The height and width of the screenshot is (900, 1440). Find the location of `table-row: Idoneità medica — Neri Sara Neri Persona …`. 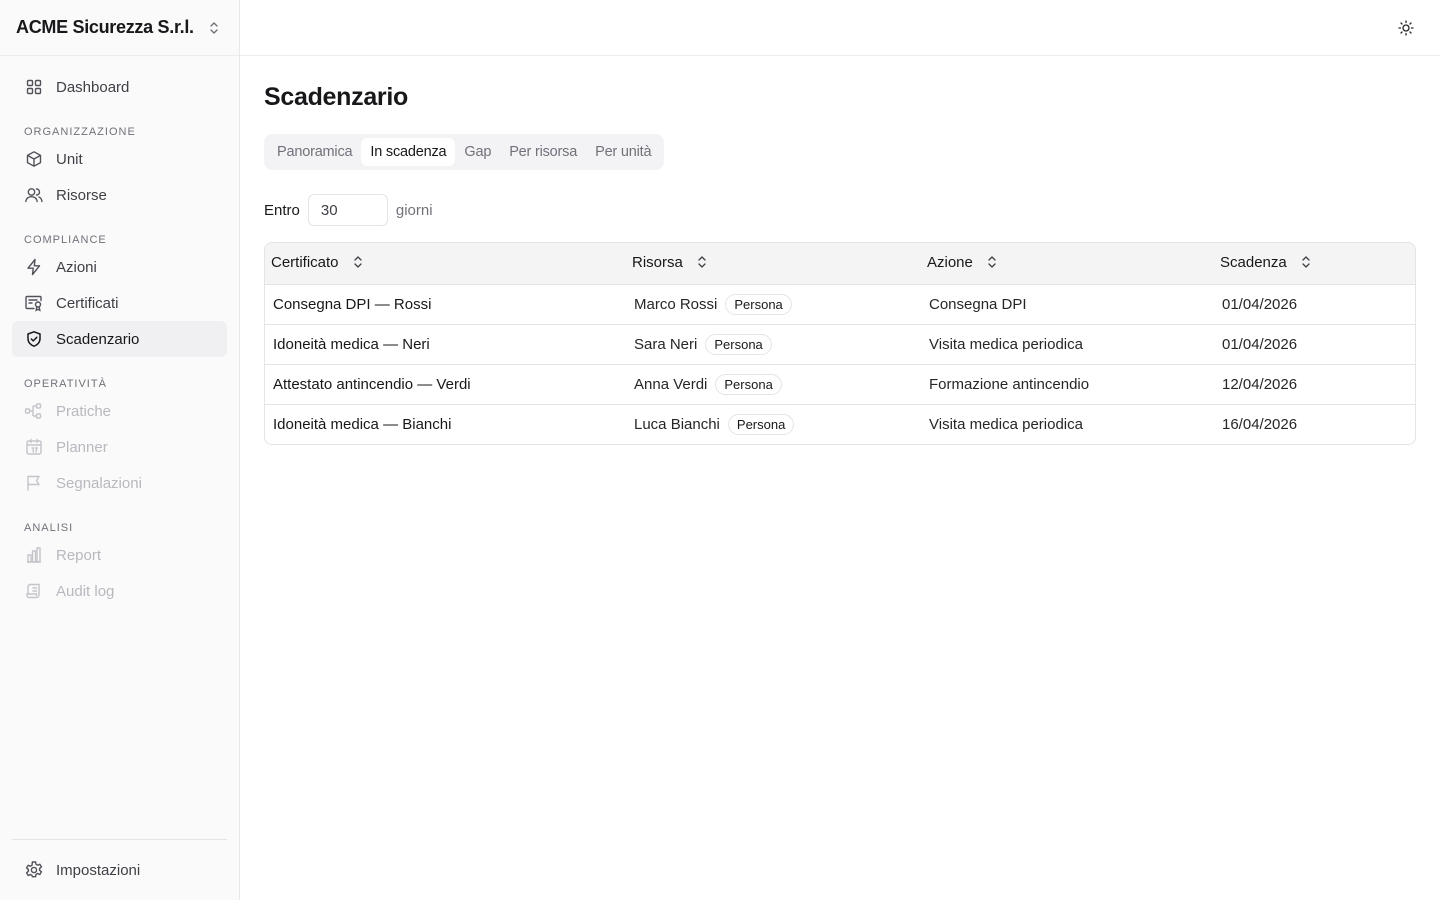

table-row: Idoneità medica — Neri Sara Neri Persona … is located at coordinates (840, 344).